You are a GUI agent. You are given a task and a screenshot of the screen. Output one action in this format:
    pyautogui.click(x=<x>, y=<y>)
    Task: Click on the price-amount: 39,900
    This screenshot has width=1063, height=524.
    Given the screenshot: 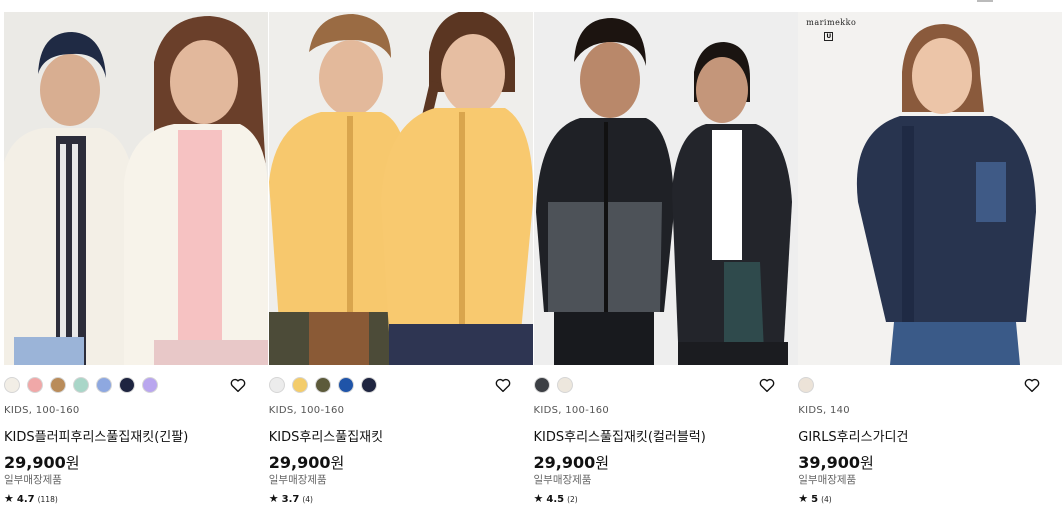 What is the action you would take?
    pyautogui.click(x=829, y=462)
    